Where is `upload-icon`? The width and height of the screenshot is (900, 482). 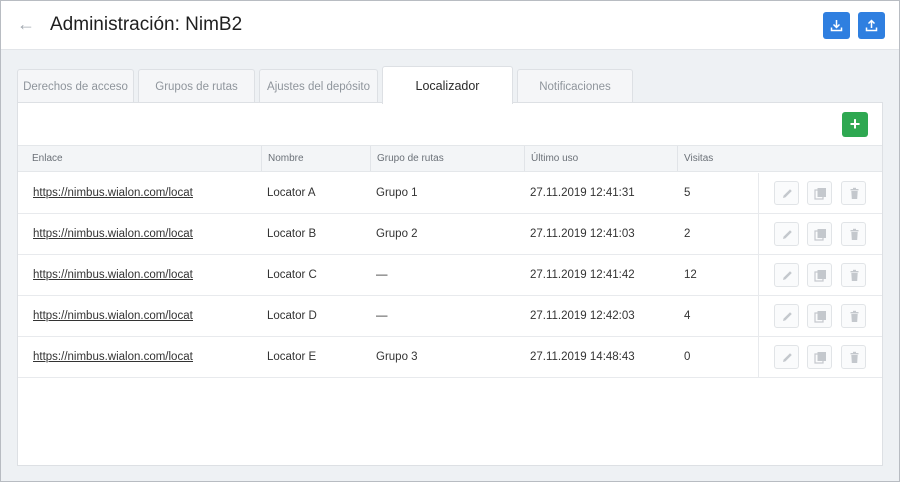
upload-icon is located at coordinates (871, 25).